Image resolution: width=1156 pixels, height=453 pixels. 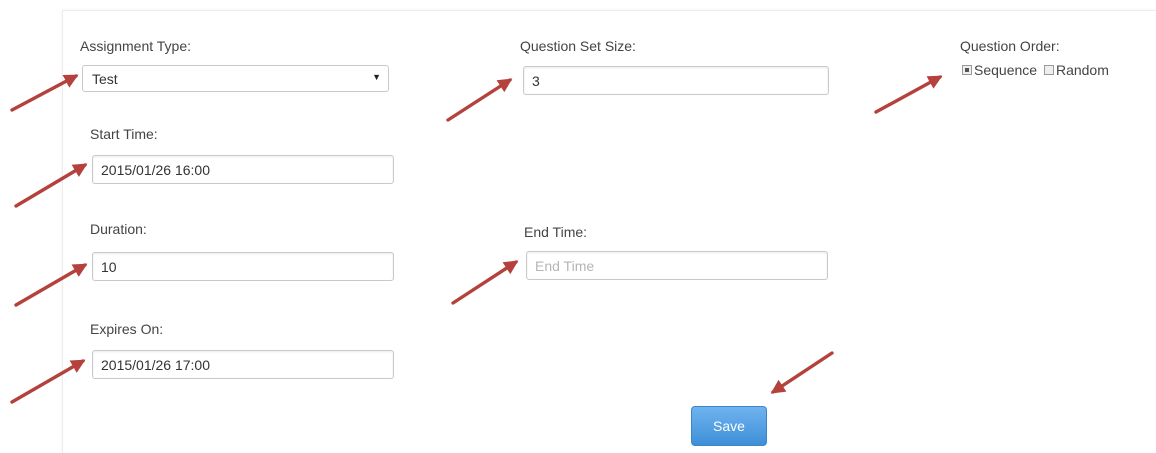 I want to click on expires-on-input, so click(x=243, y=364).